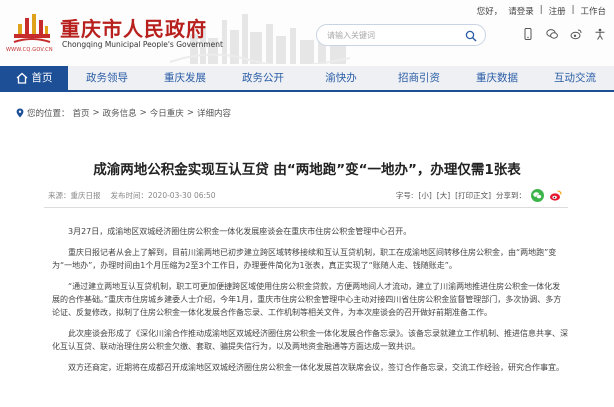  I want to click on phone-icon, so click(528, 34).